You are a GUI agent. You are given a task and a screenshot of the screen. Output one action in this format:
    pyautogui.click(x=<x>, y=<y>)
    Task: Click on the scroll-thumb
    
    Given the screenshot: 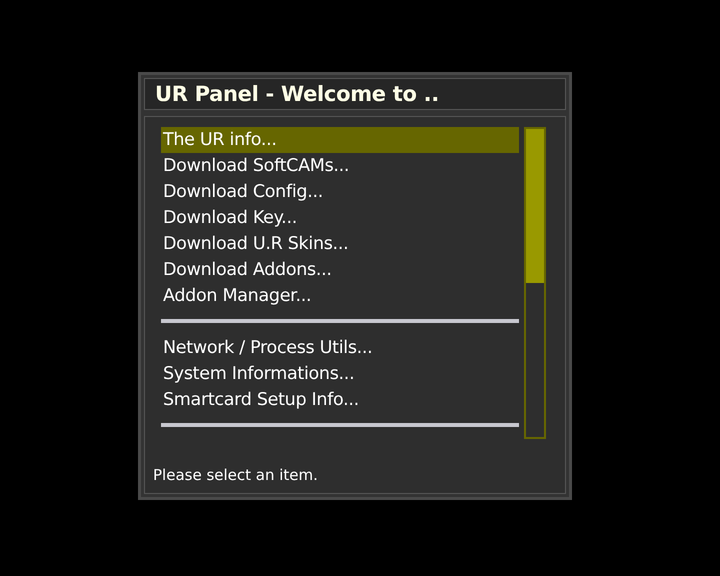 What is the action you would take?
    pyautogui.click(x=535, y=206)
    